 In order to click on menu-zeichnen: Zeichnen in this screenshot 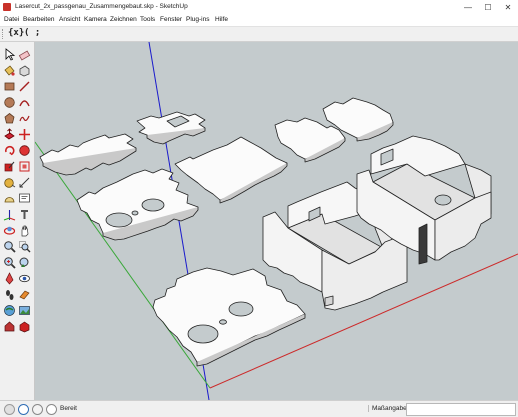, I will do `click(123, 19)`.